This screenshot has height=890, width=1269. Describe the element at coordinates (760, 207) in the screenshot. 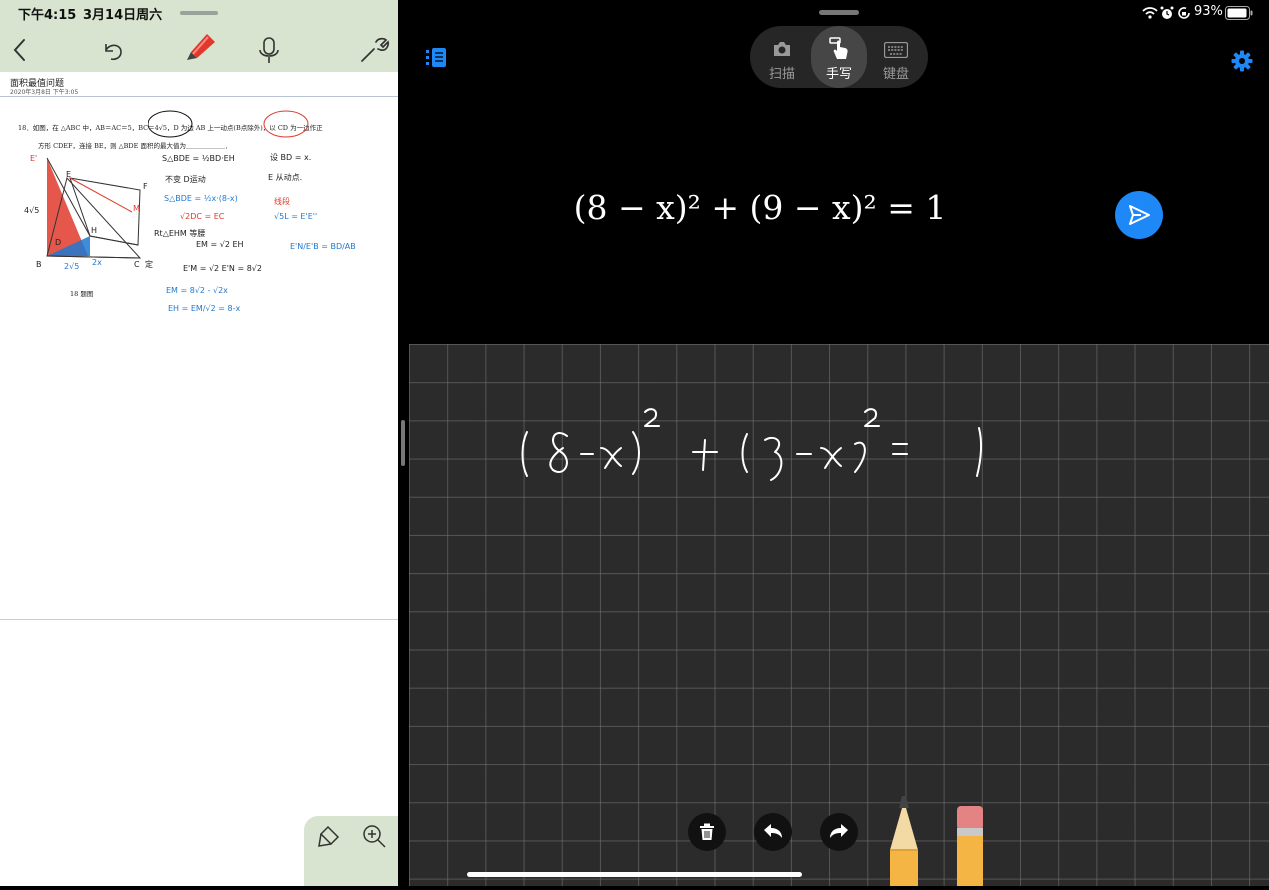

I see `recognized-equation: (8 − x)² + (9 − x)² = 1` at that location.